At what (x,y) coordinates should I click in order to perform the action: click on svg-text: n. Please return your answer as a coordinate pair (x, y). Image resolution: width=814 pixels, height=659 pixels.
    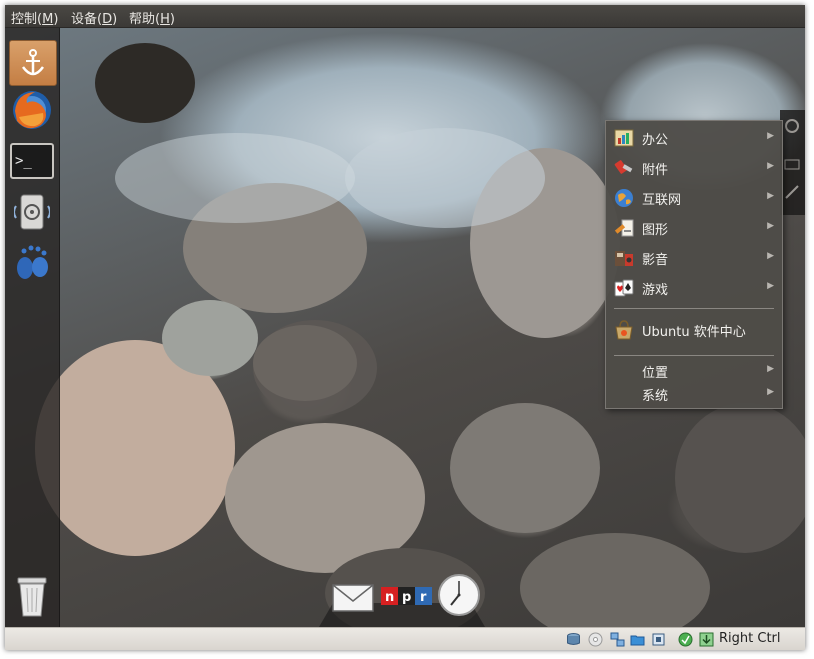
    Looking at the image, I should click on (389, 597).